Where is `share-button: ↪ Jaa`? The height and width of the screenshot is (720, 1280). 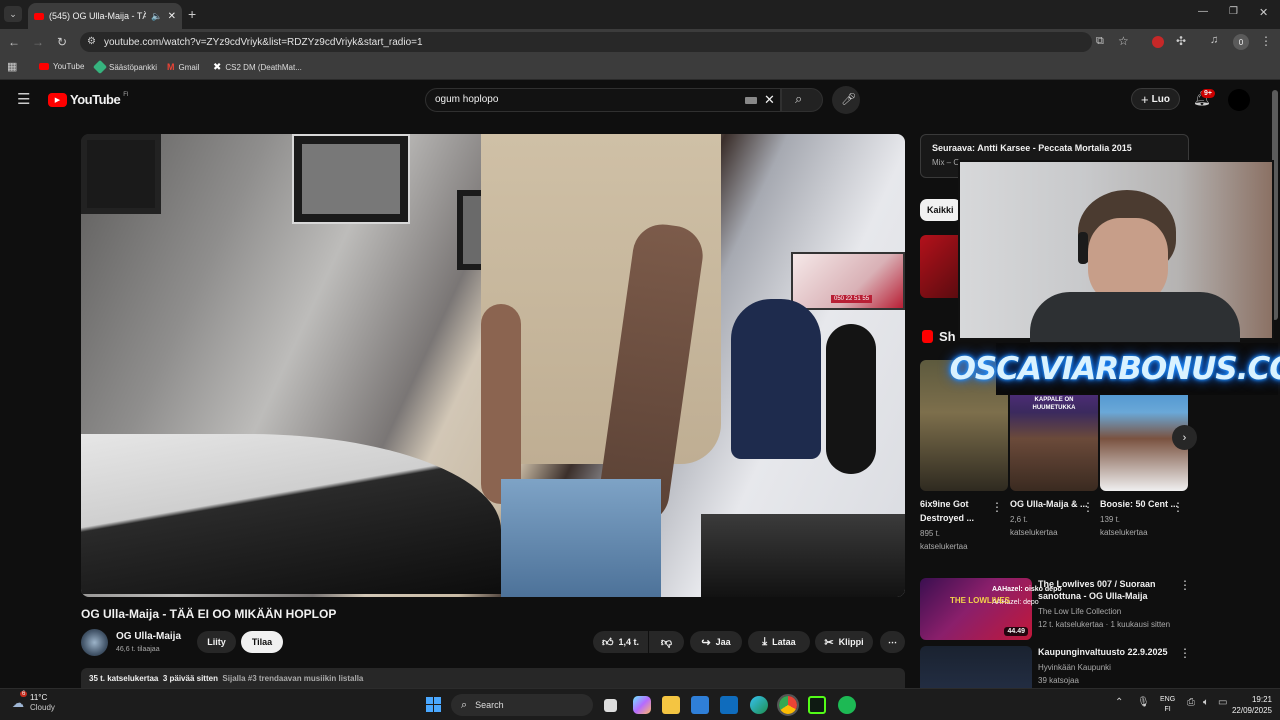
share-button: ↪ Jaa is located at coordinates (716, 642).